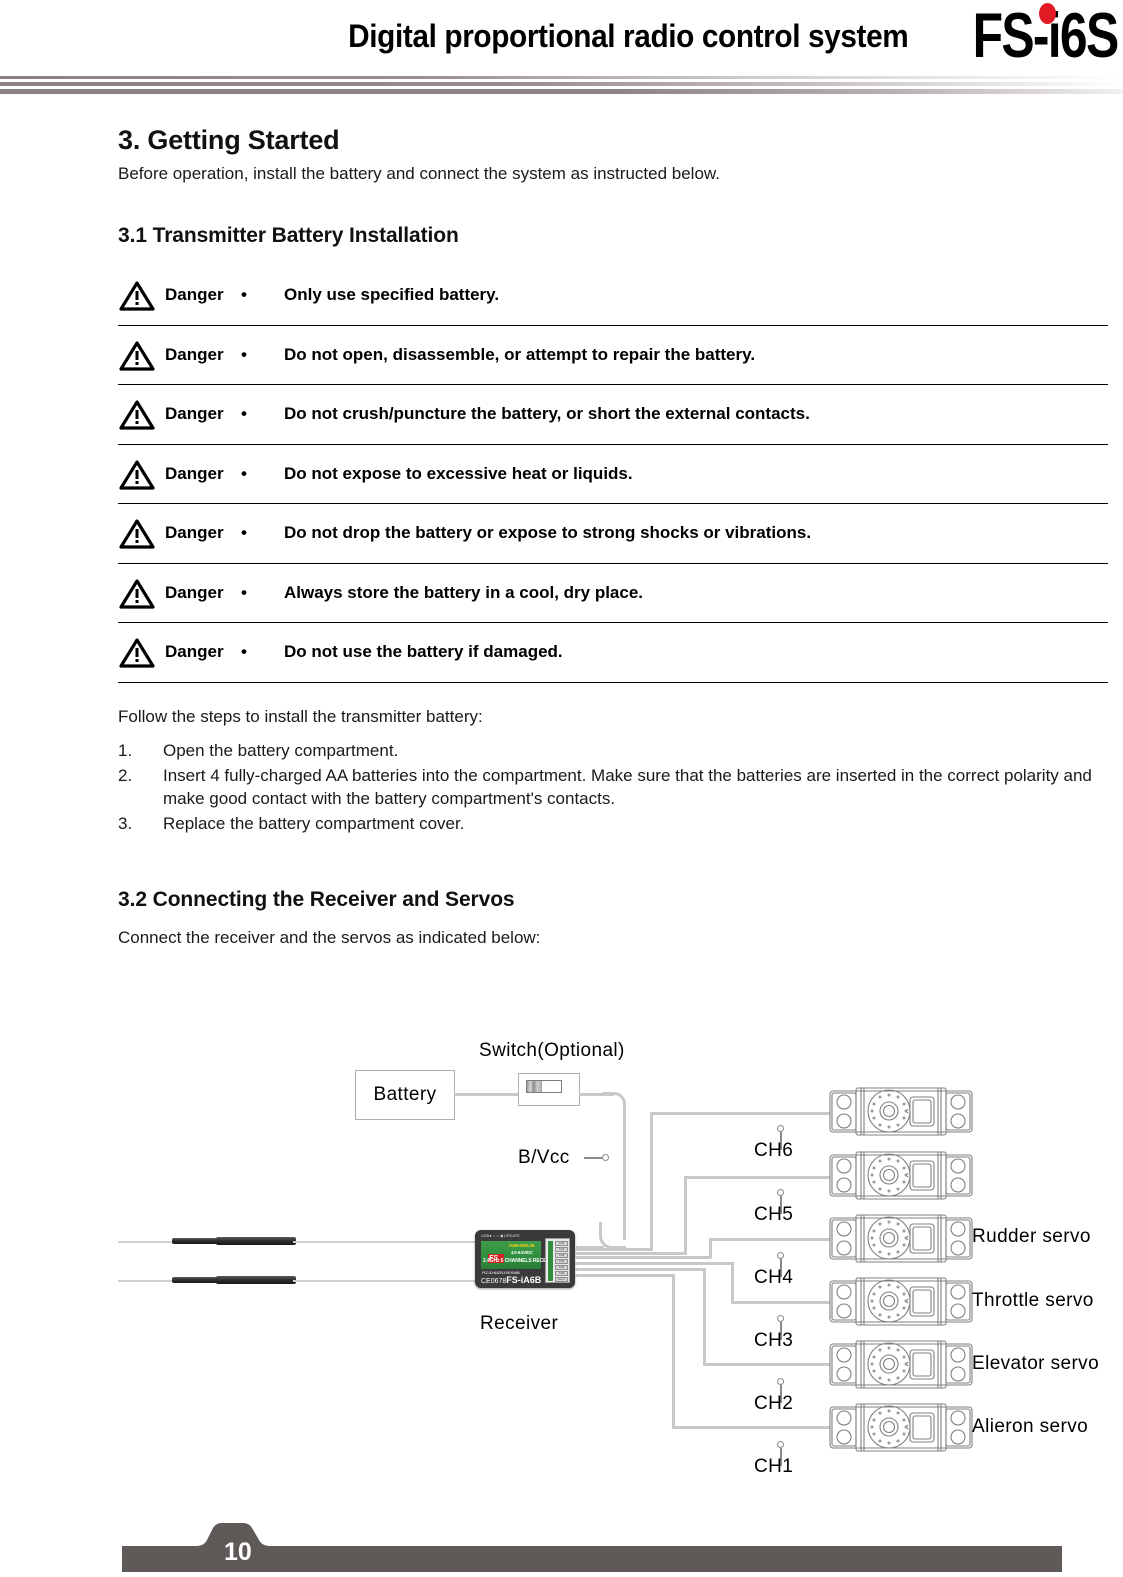  I want to click on receiver-spec-line-1: iA6B-0005.2B, so click(522, 1245).